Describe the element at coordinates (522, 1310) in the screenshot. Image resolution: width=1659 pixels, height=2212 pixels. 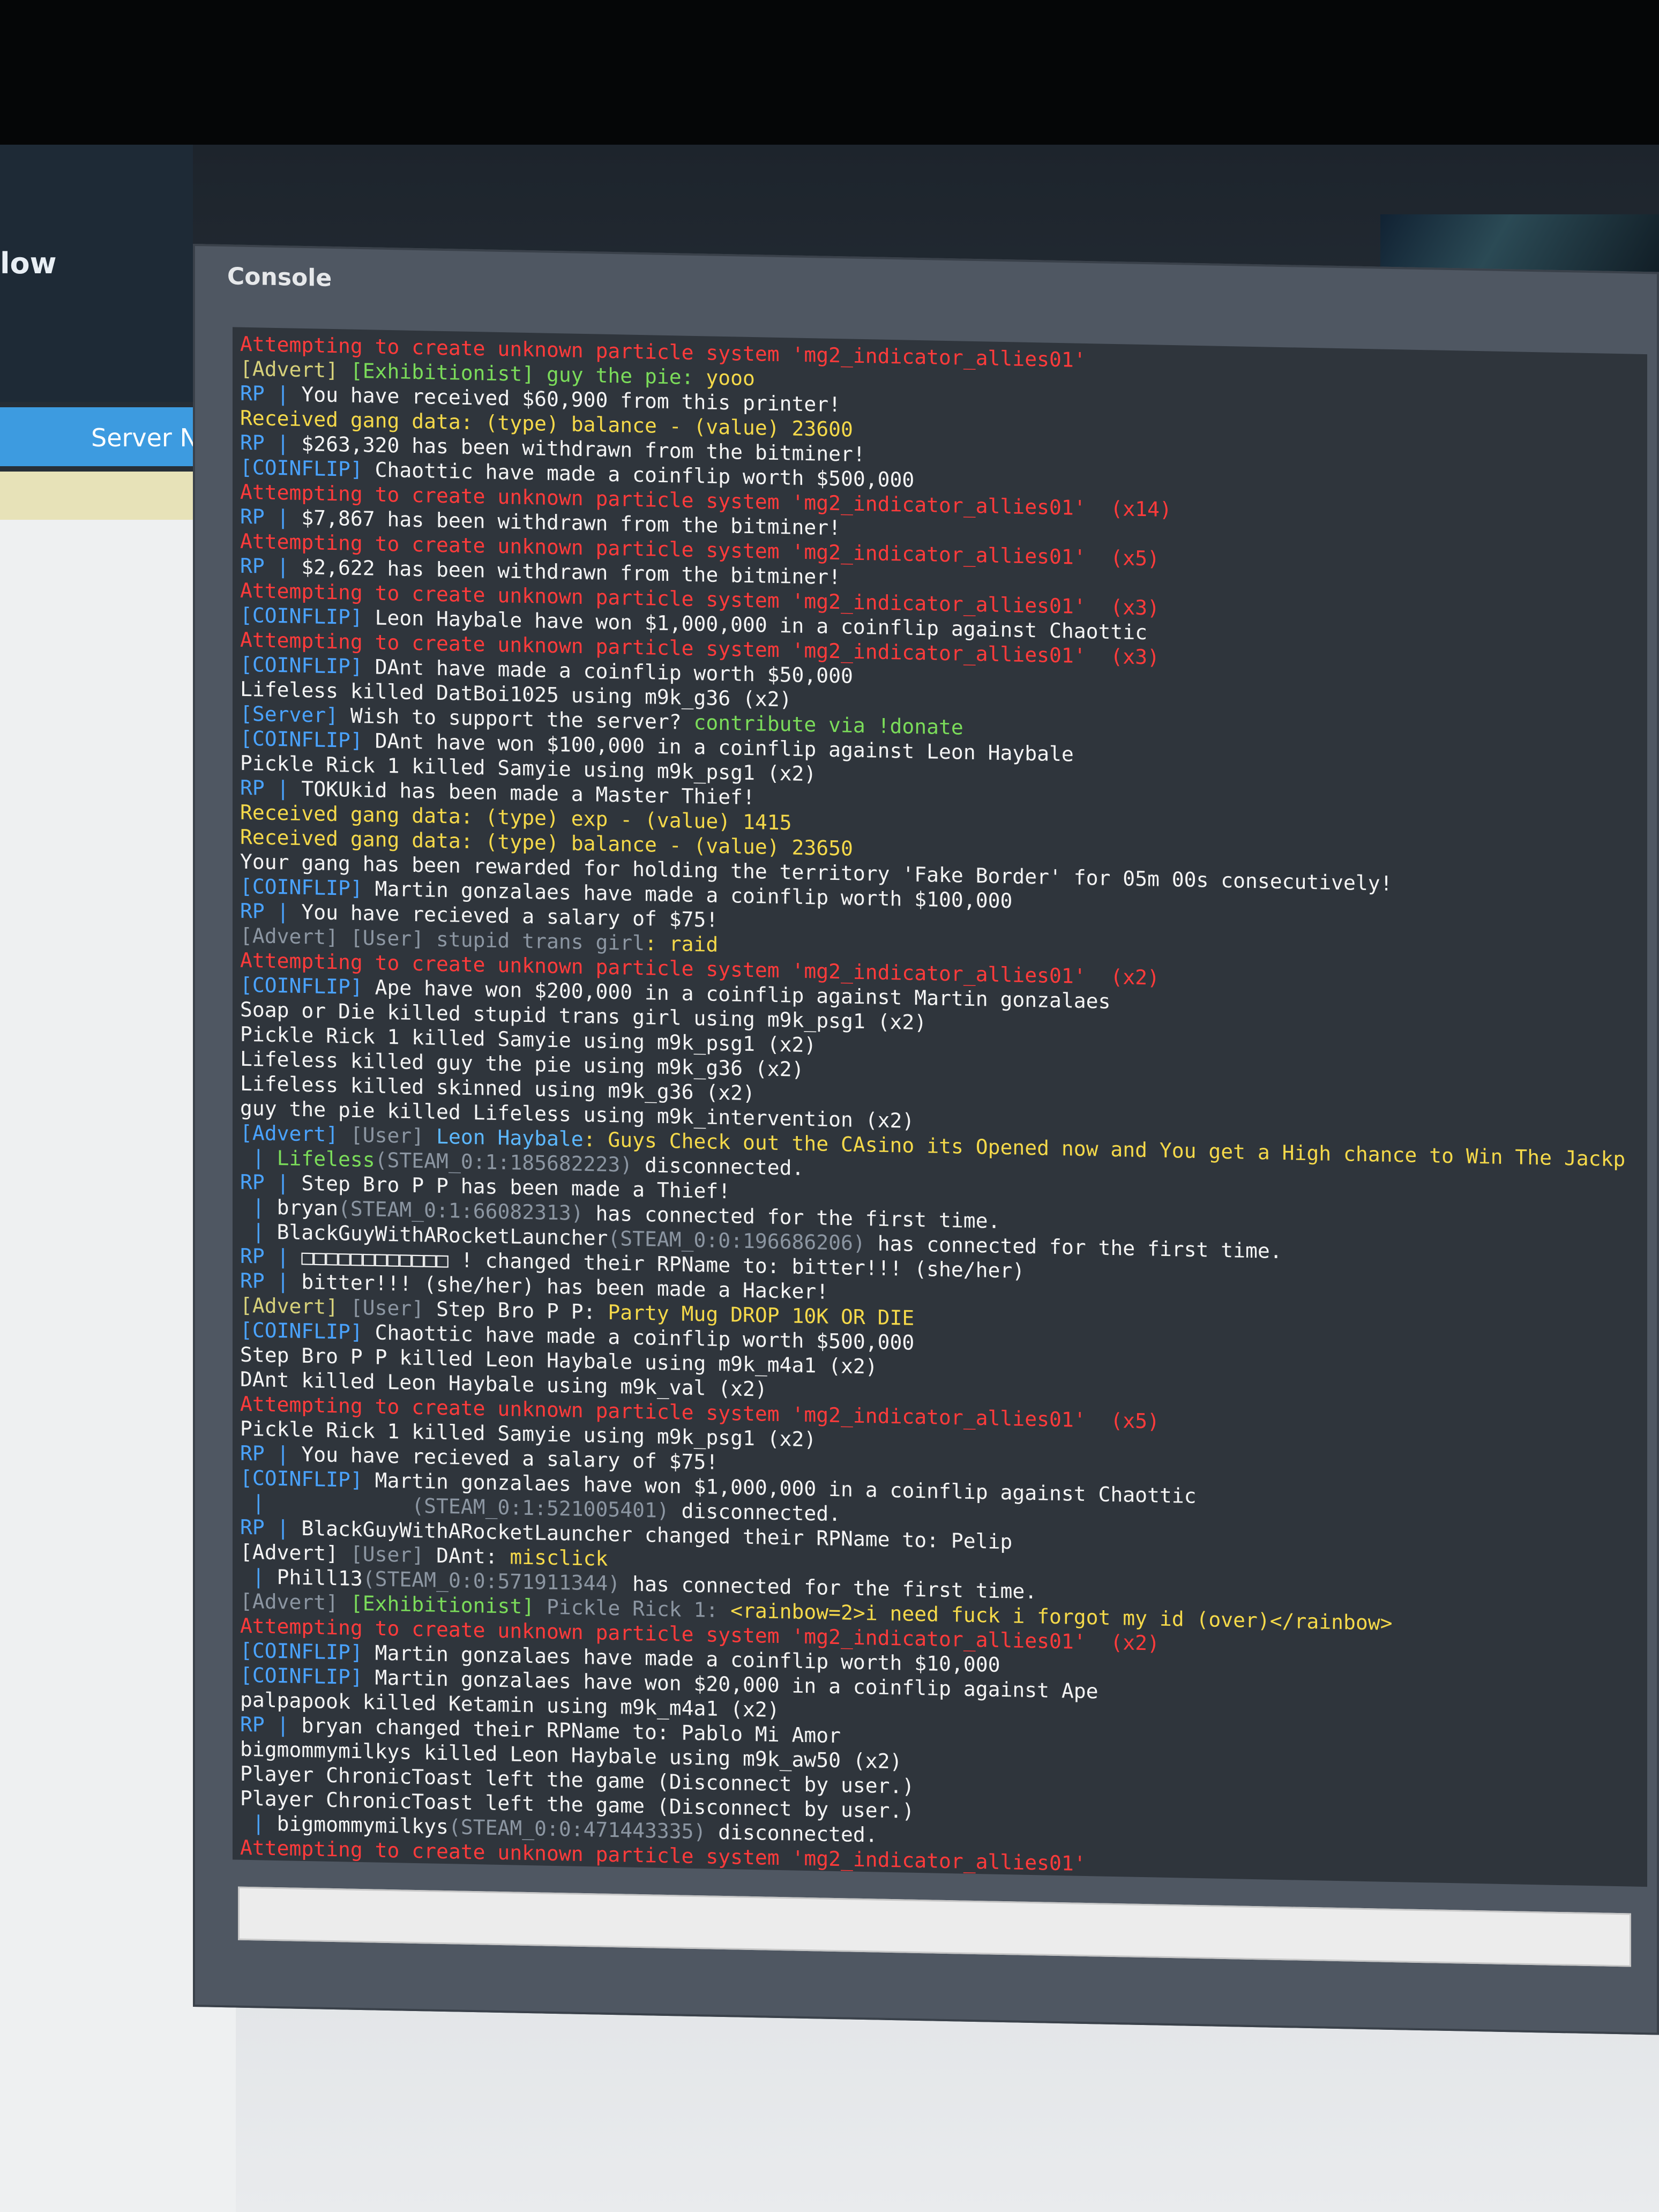
I see `console-line-segment: Step Bro P P:` at that location.